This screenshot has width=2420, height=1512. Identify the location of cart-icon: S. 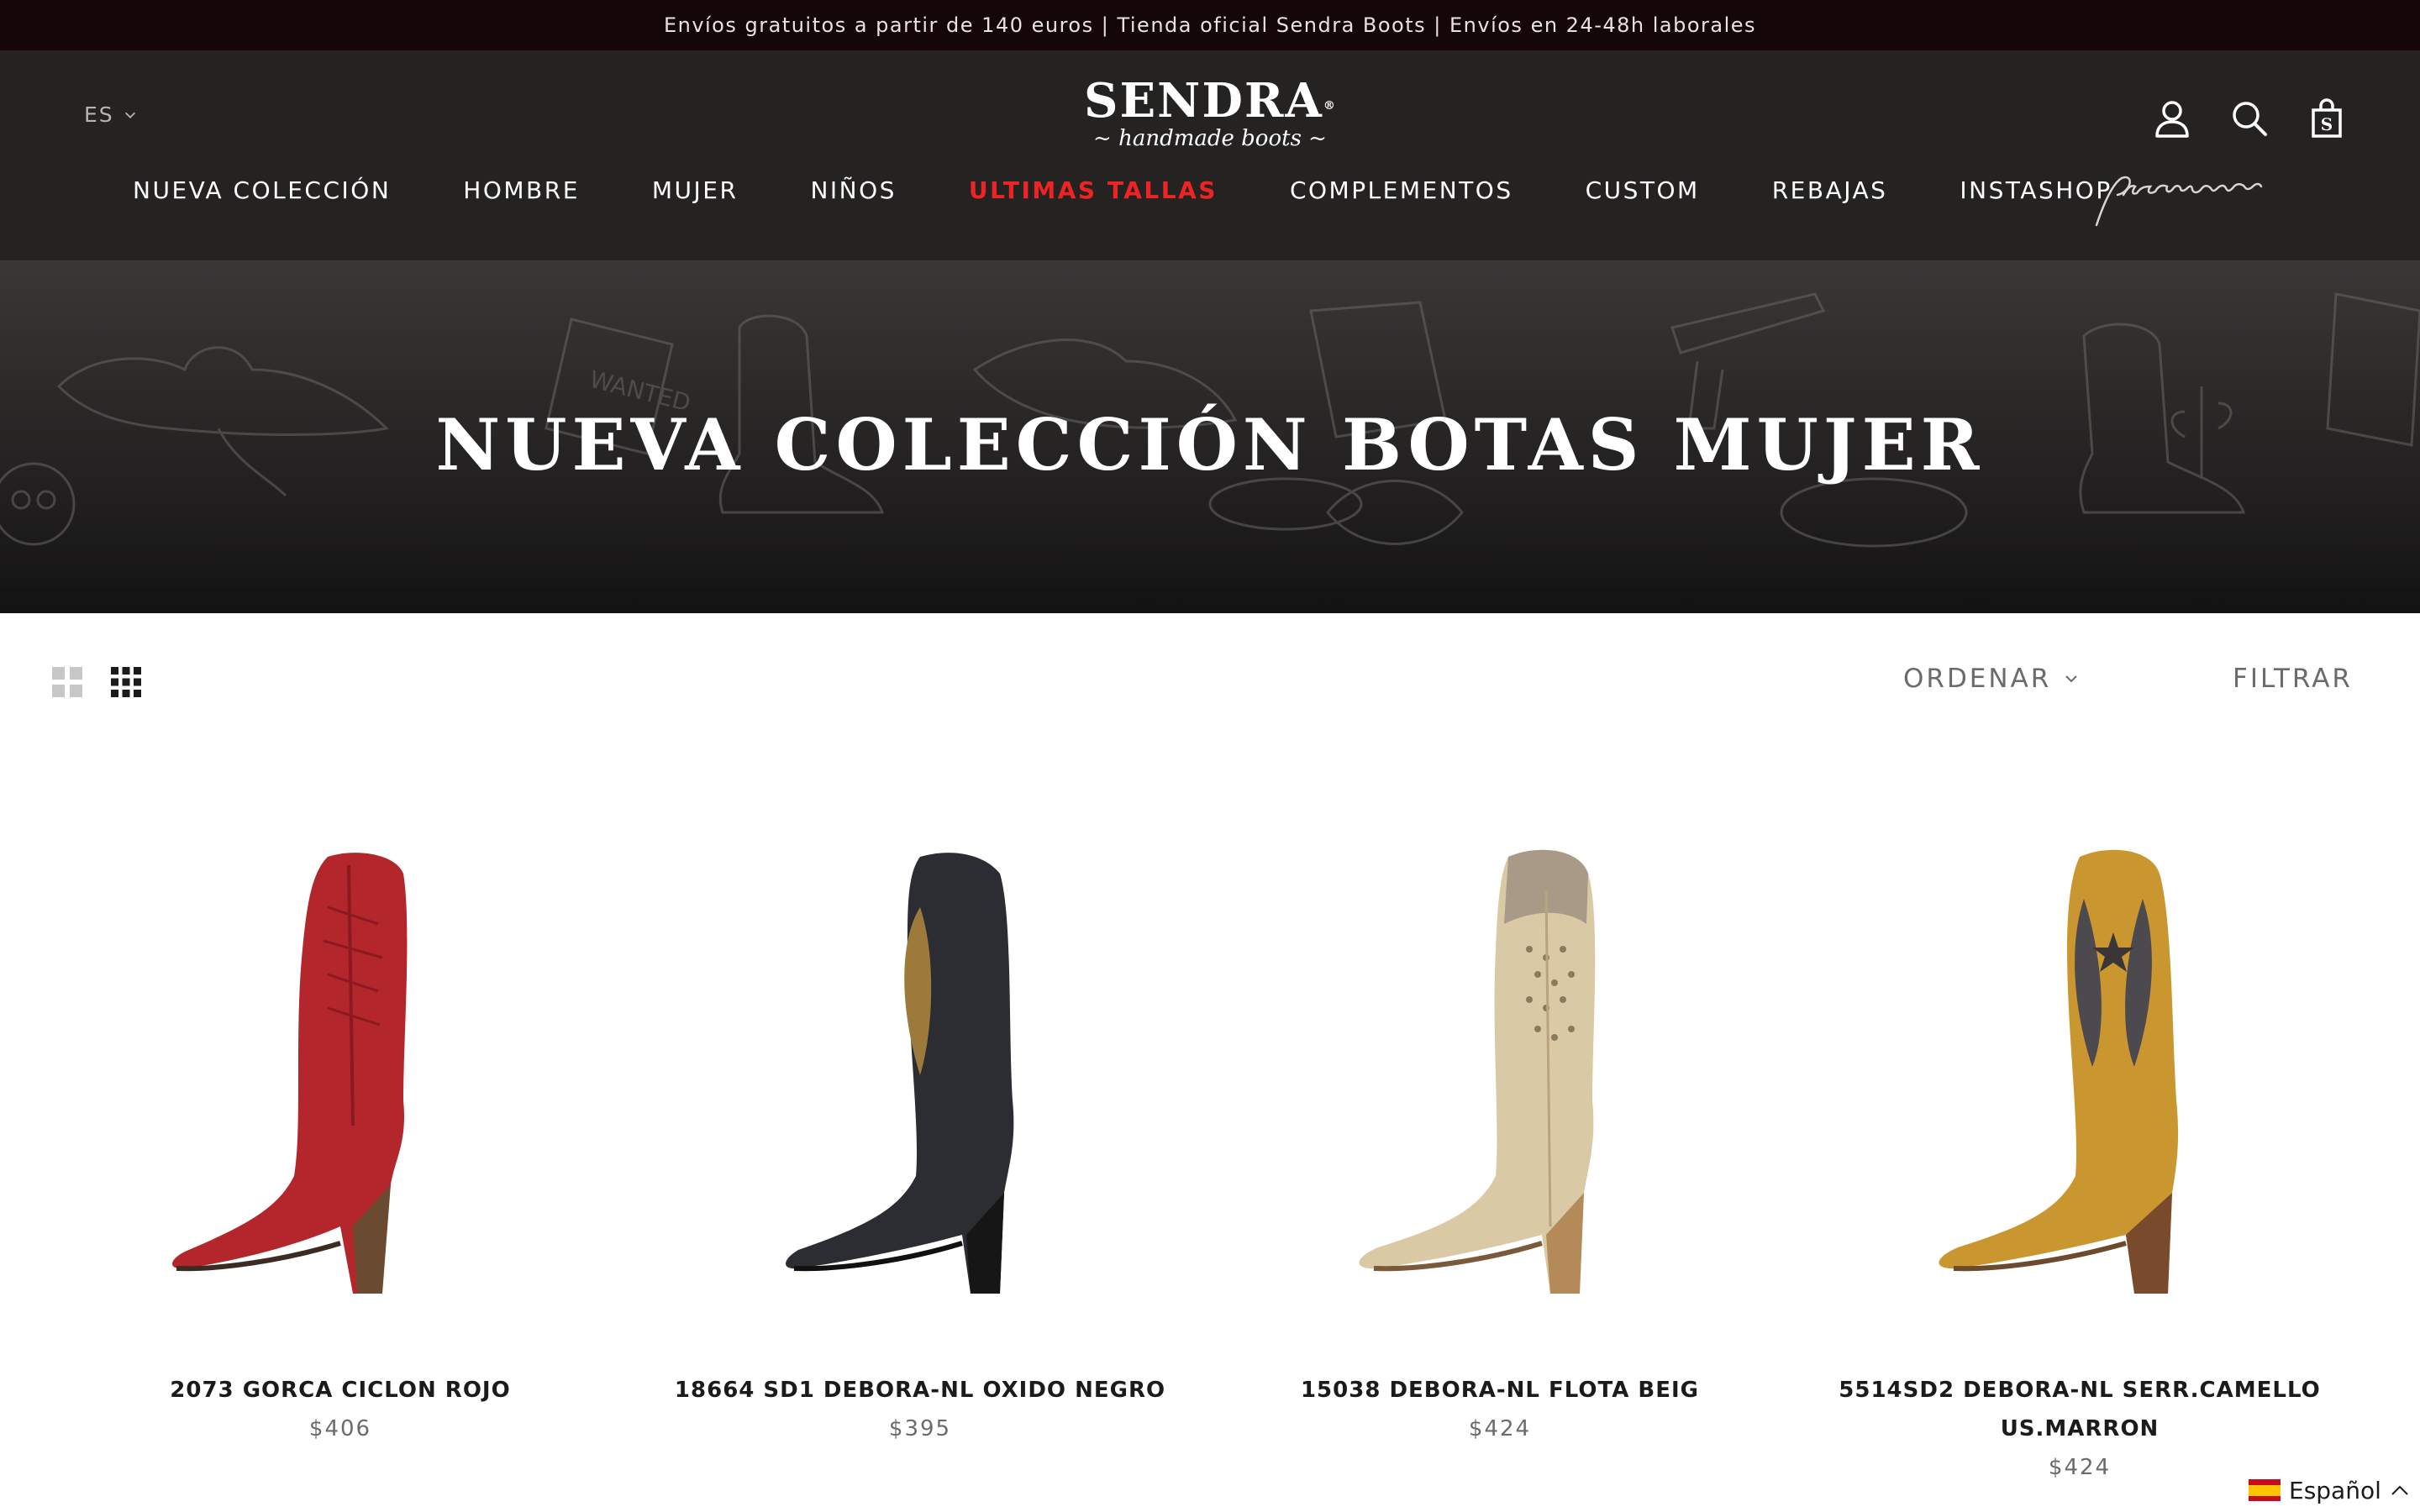
(2327, 118).